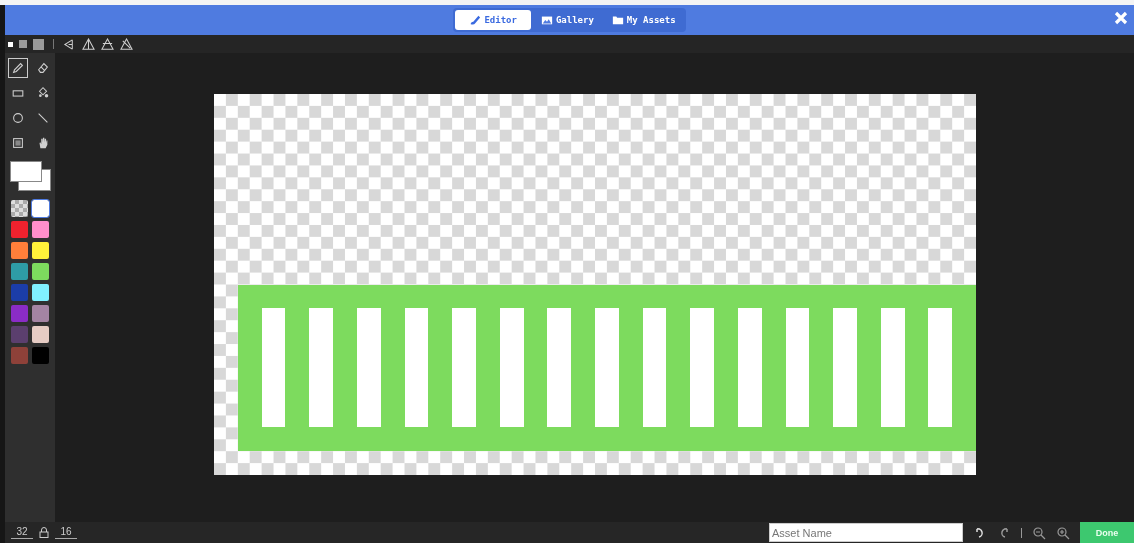 The width and height of the screenshot is (1134, 543). Describe the element at coordinates (1121, 18) in the screenshot. I see `close-icon` at that location.